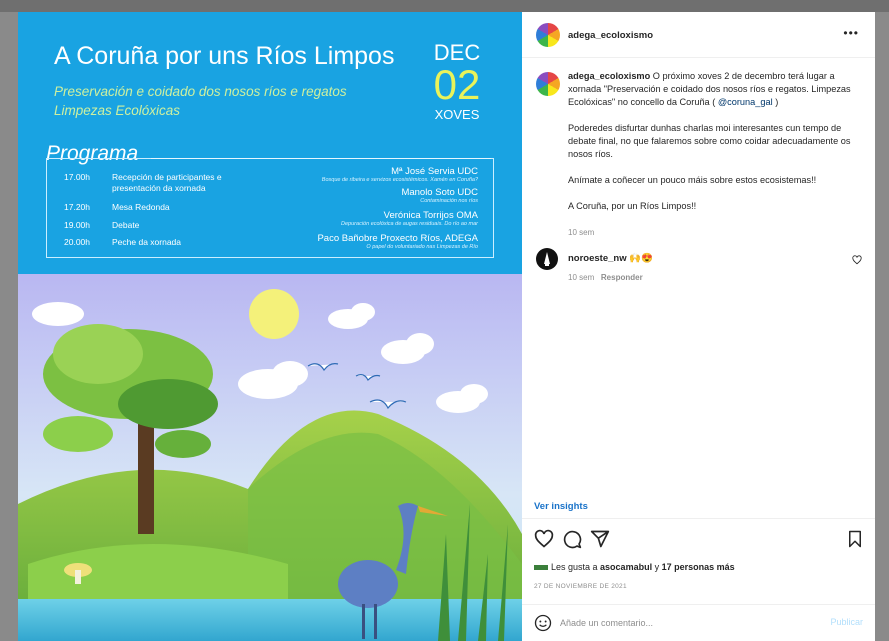 Image resolution: width=889 pixels, height=641 pixels. Describe the element at coordinates (548, 84) in the screenshot. I see `caption-avatar` at that location.